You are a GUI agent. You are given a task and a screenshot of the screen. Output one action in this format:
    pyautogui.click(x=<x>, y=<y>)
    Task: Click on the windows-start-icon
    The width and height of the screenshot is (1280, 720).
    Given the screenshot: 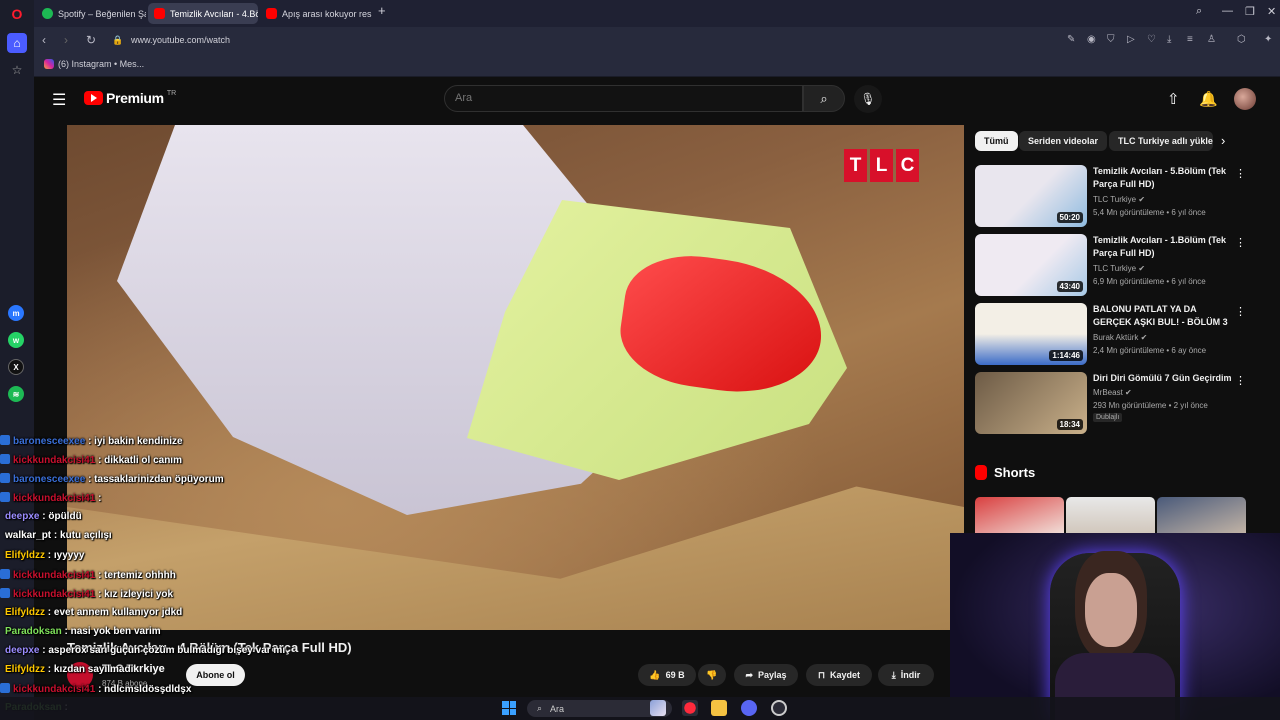 What is the action you would take?
    pyautogui.click(x=509, y=708)
    